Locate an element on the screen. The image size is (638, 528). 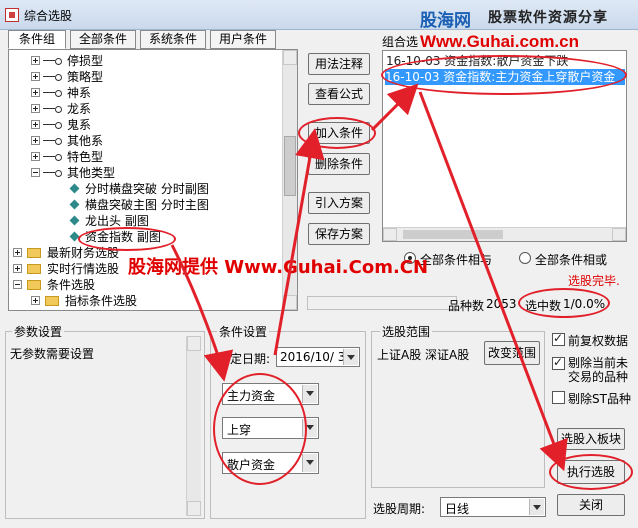
highlight-condition-fields is located at coordinates (260, 429).